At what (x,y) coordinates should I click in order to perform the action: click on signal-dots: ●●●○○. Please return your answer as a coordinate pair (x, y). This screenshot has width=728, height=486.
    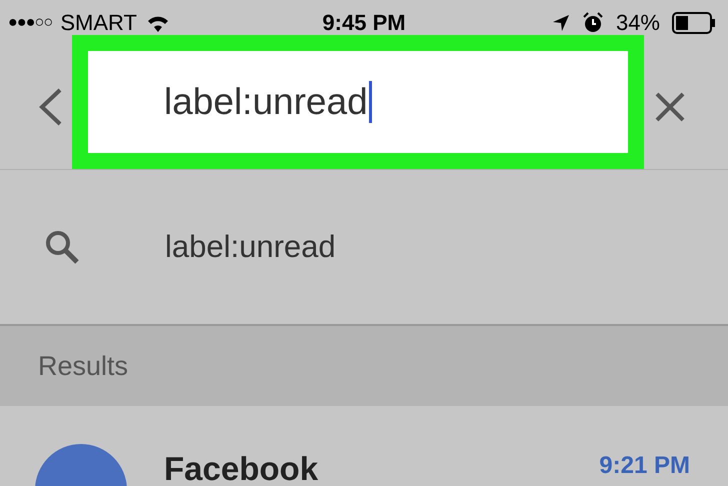
    Looking at the image, I should click on (30, 22).